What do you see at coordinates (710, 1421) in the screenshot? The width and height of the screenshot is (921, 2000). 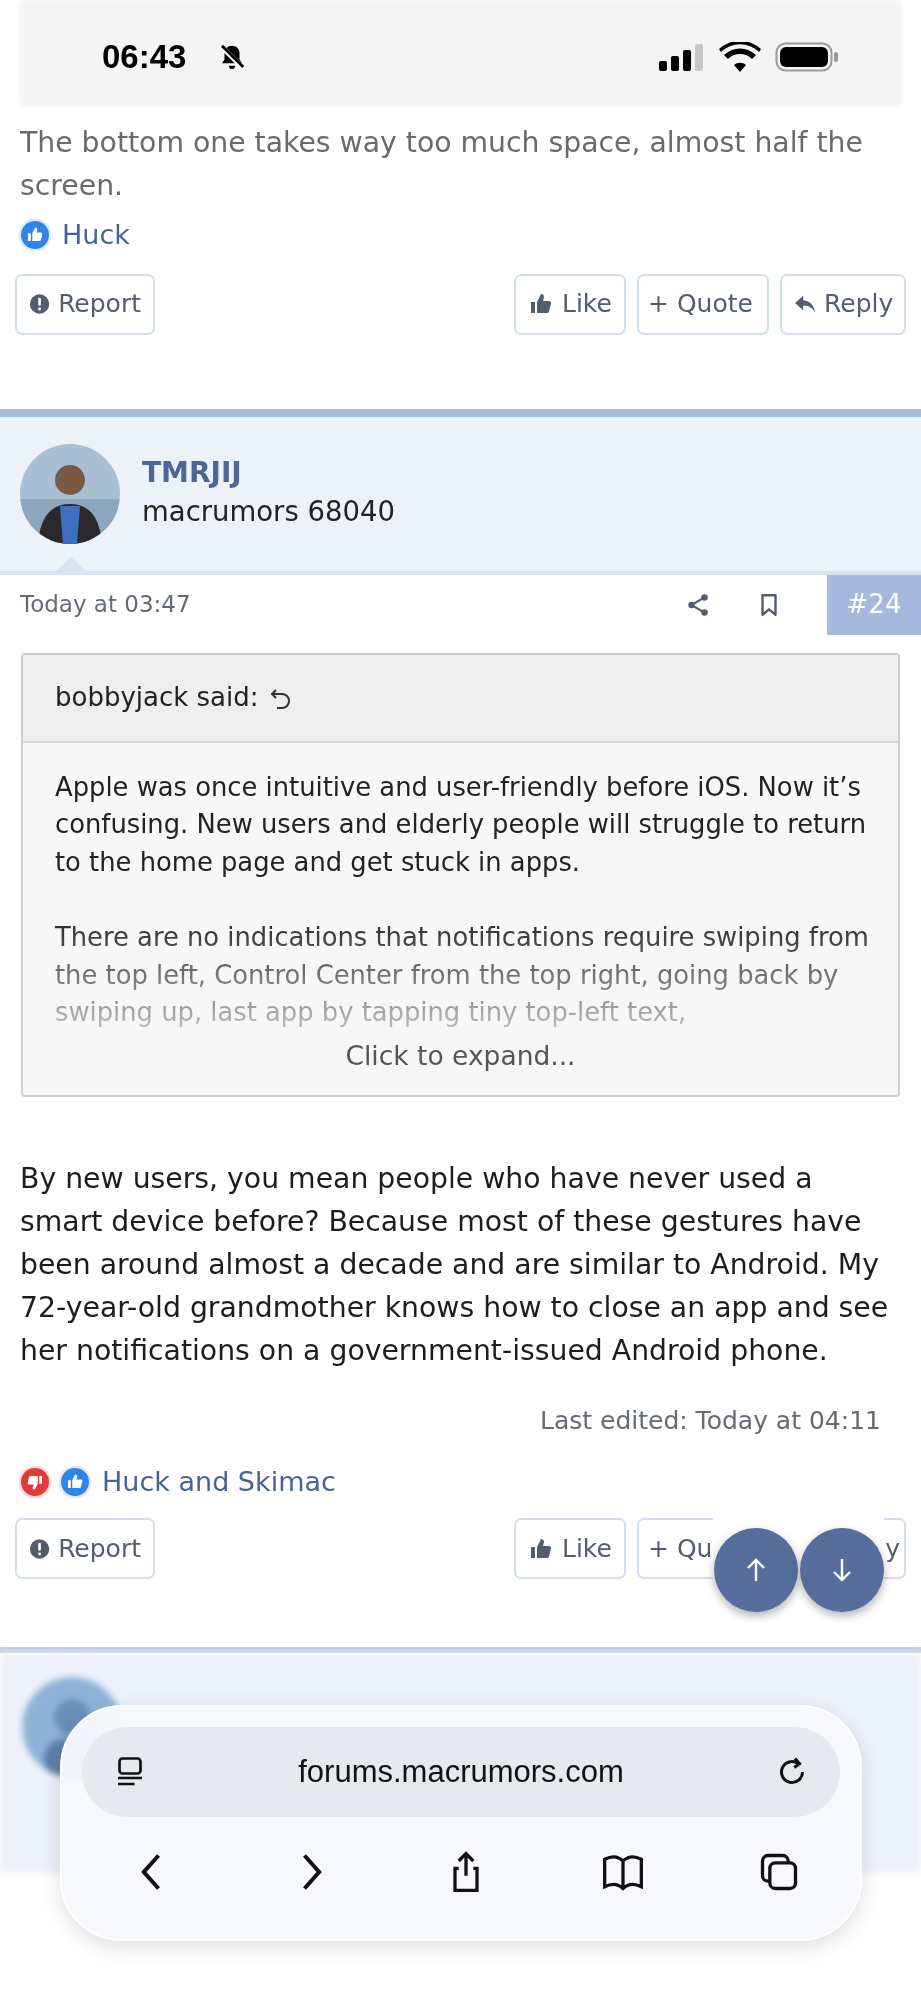 I see `last-edited-text: Last edited: Today at 04:11` at bounding box center [710, 1421].